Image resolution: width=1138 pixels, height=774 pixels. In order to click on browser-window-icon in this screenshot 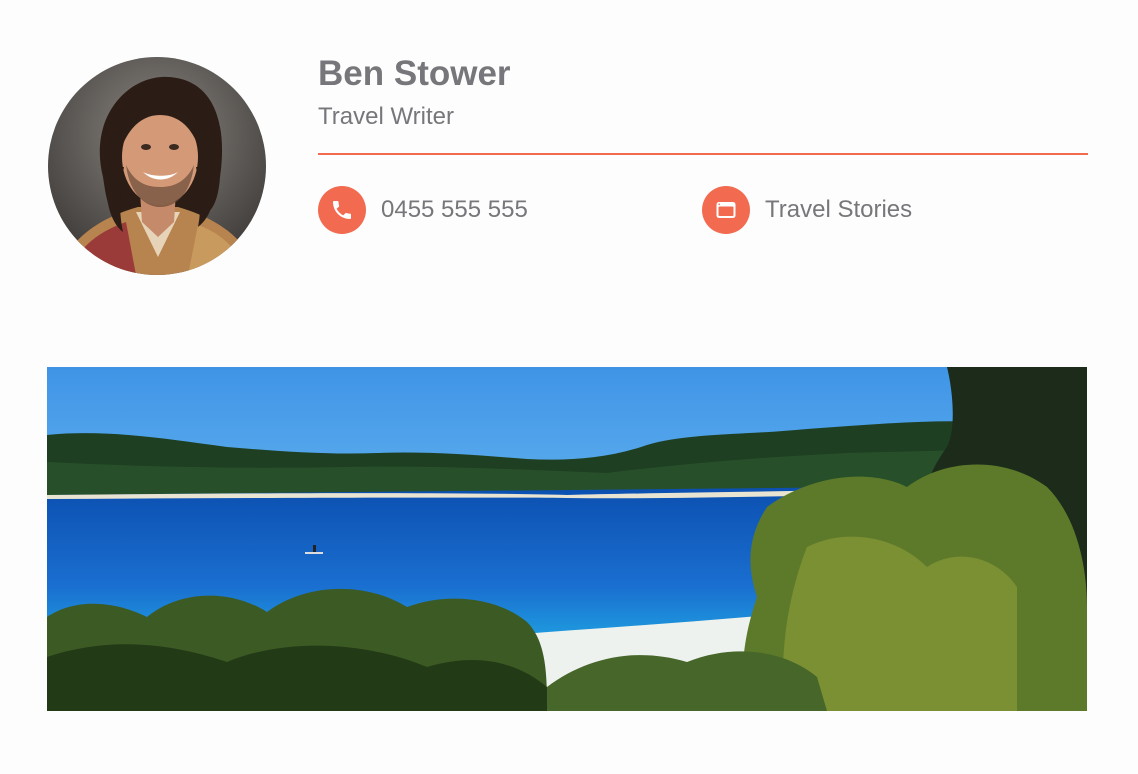, I will do `click(726, 210)`.